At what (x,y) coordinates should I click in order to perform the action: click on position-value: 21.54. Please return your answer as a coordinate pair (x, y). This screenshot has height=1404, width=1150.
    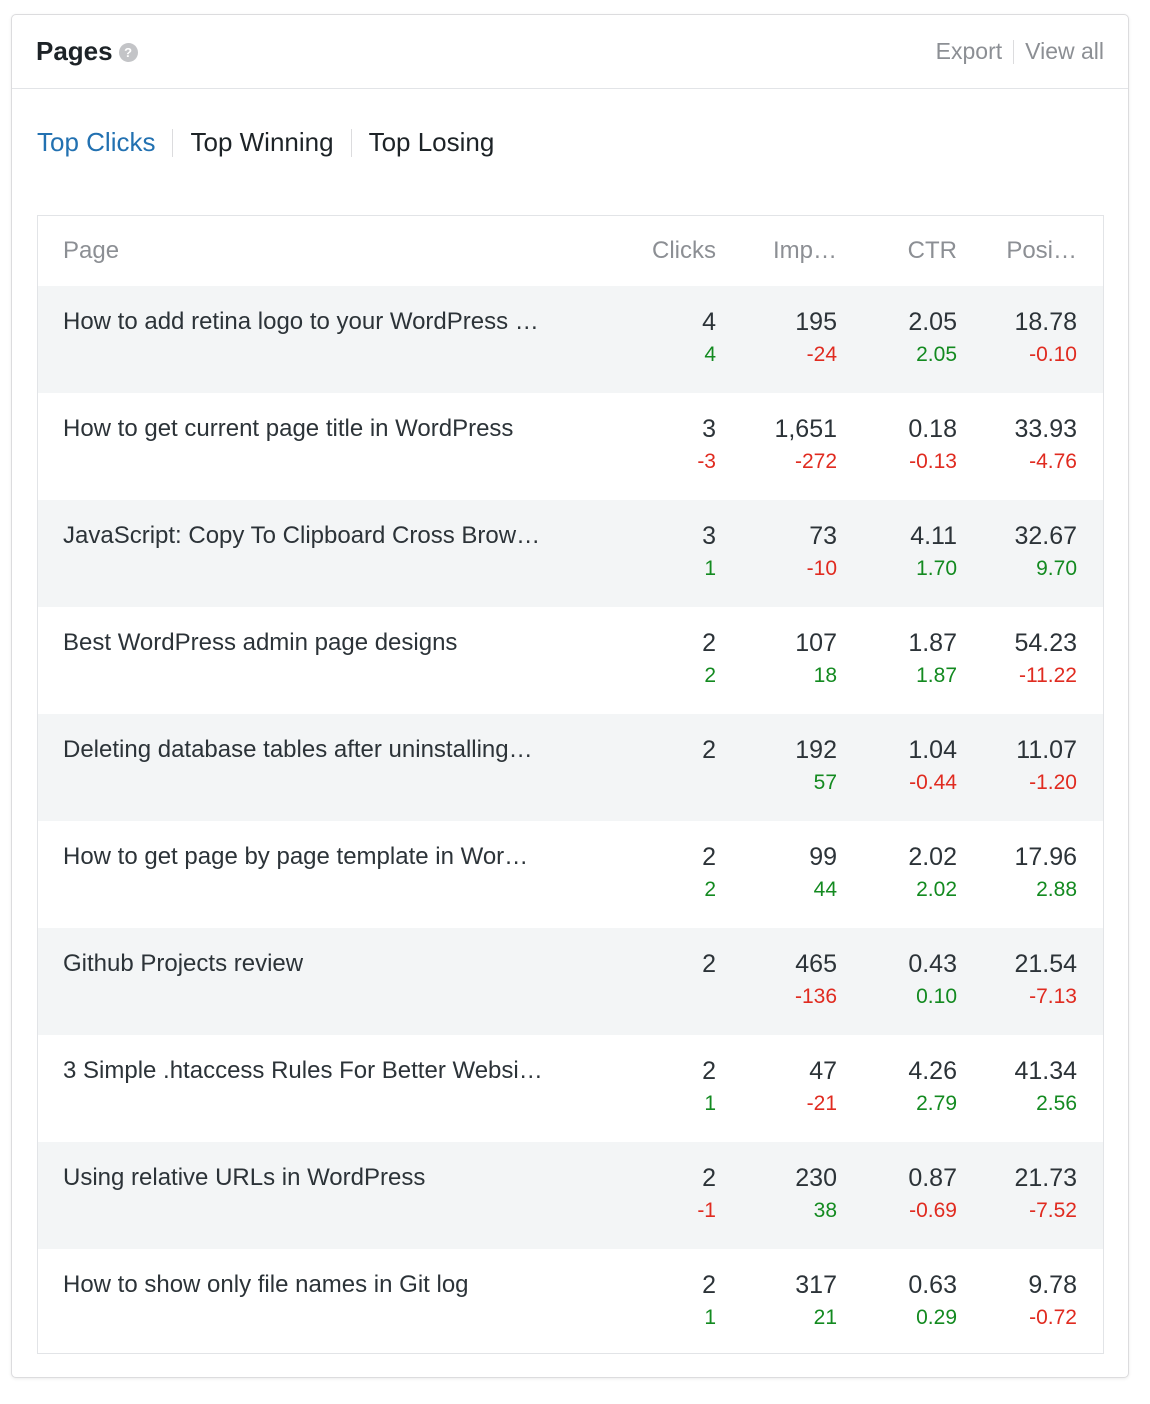
    Looking at the image, I should click on (1045, 964).